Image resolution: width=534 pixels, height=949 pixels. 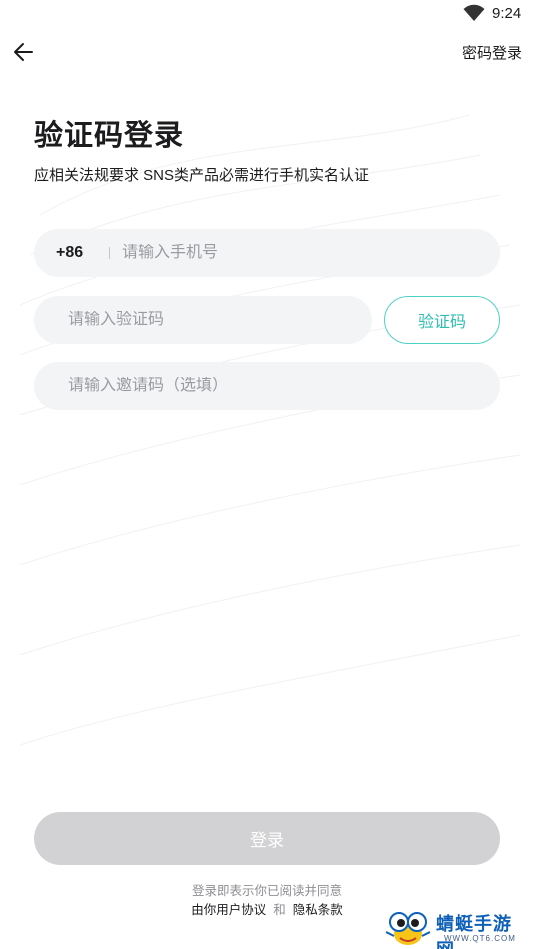 What do you see at coordinates (442, 320) in the screenshot?
I see `get-code-button: 验证码` at bounding box center [442, 320].